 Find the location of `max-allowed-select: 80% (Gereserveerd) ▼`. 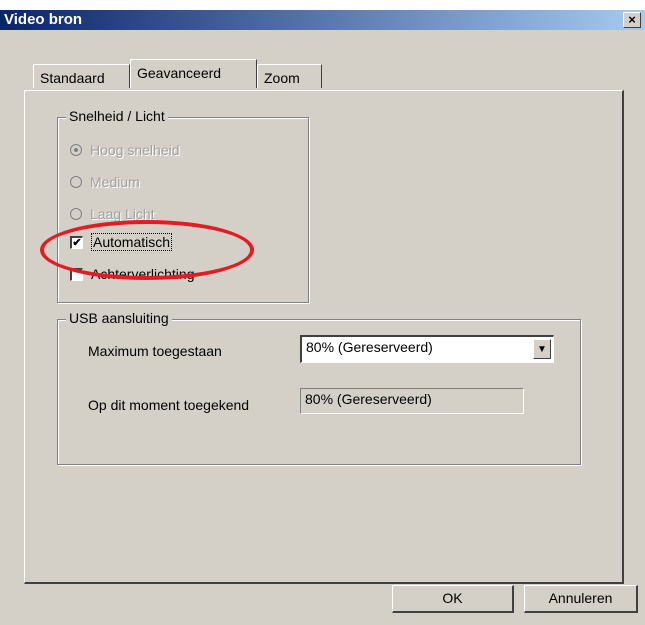

max-allowed-select: 80% (Gereserveerd) ▼ is located at coordinates (427, 349).